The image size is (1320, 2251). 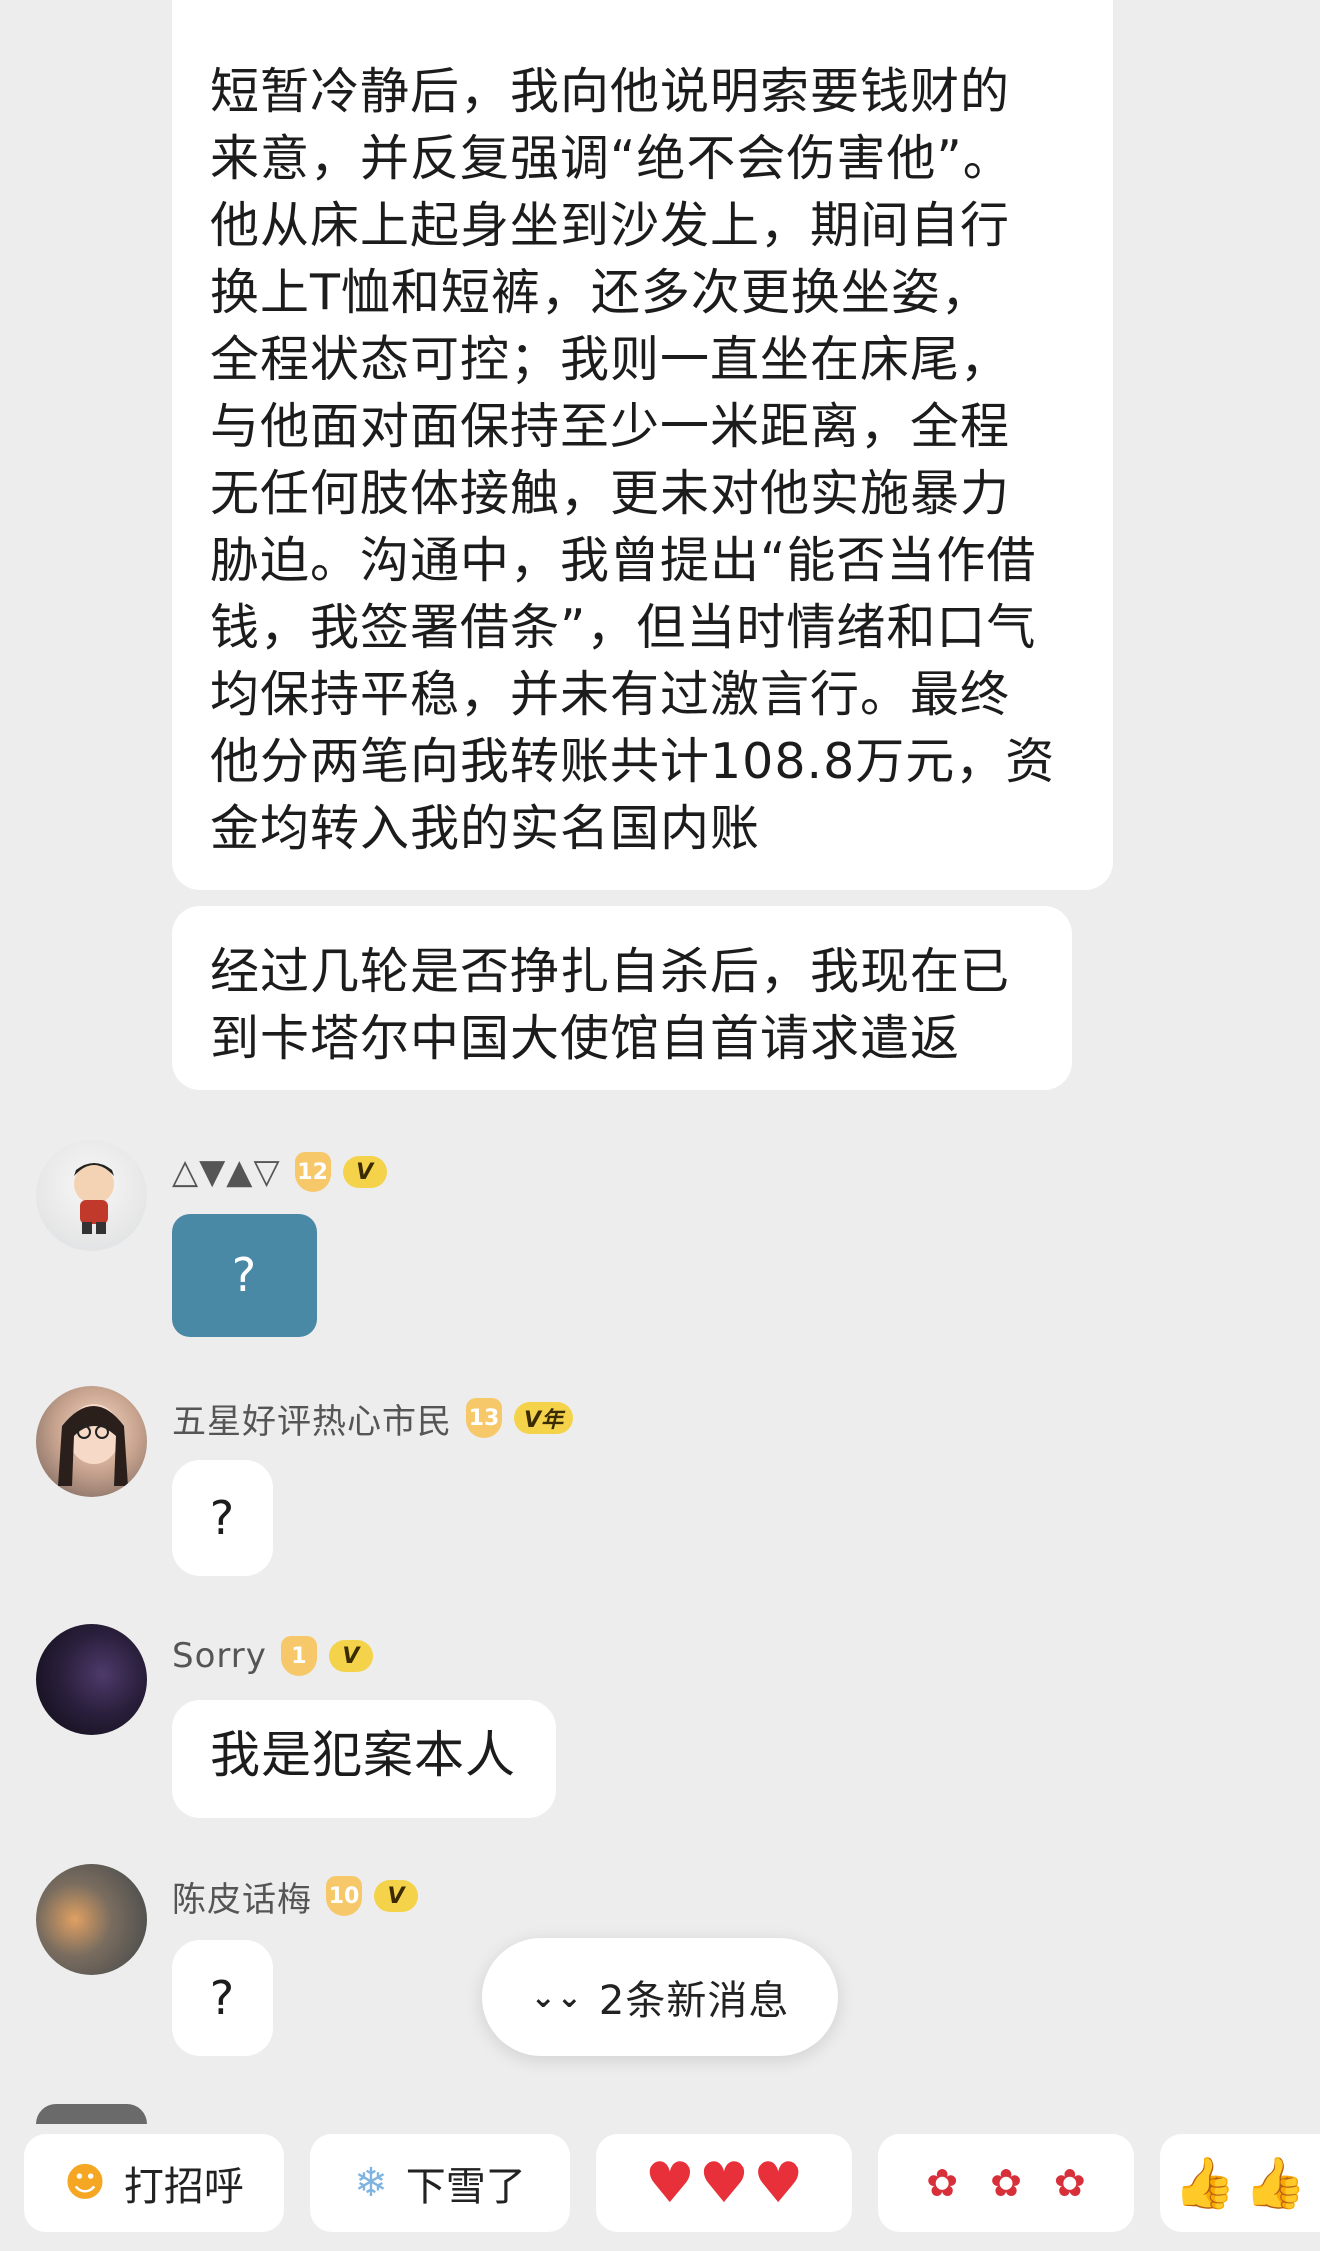 I want to click on quick-reply-roses: ✿ ✿ ✿, so click(x=1006, y=2183).